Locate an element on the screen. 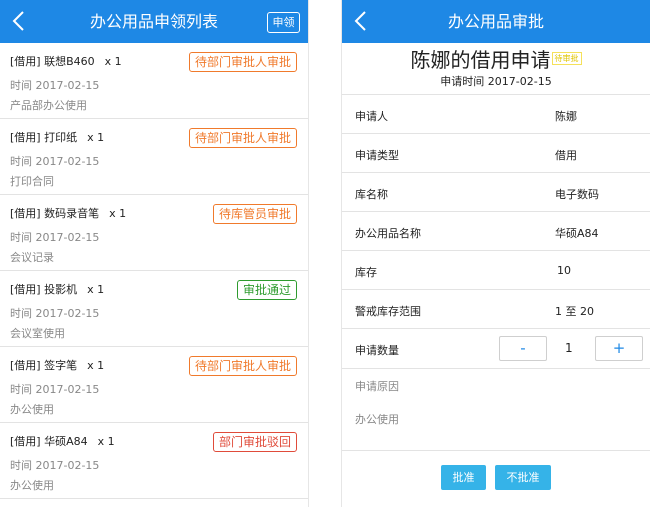  page-title: 办公用品审批 is located at coordinates (495, 21).